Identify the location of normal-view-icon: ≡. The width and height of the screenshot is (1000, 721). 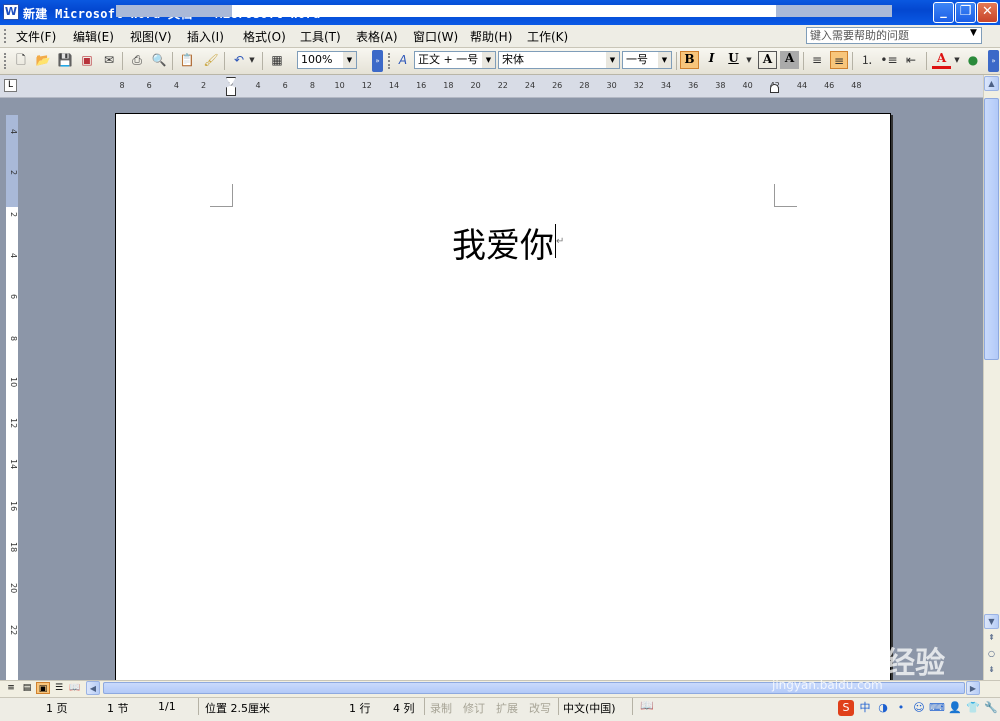
(11, 688).